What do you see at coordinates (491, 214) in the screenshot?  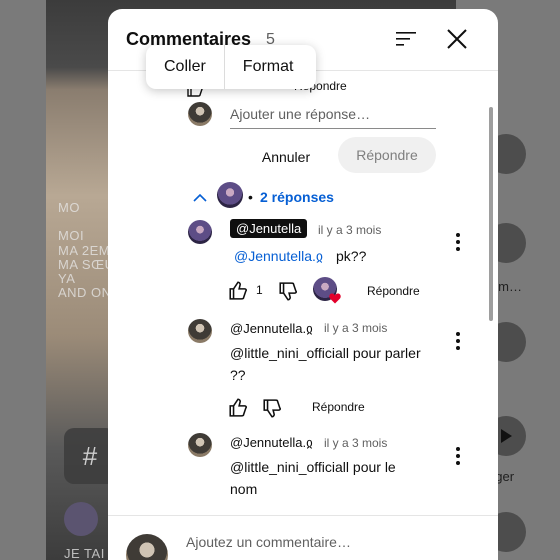 I see `scrollbar` at bounding box center [491, 214].